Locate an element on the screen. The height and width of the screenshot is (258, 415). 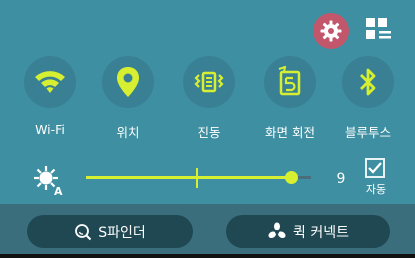
toggle-vibrate is located at coordinates (209, 82).